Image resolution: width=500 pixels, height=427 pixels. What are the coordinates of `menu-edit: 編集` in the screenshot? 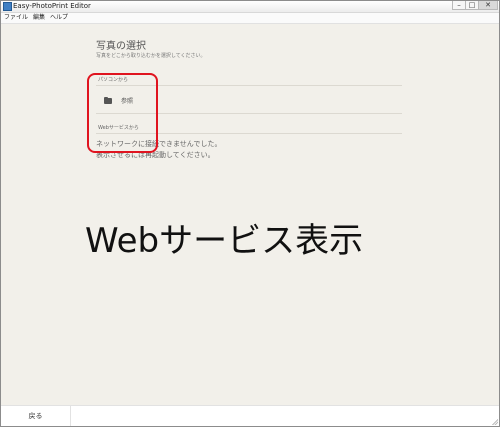 It's located at (39, 18).